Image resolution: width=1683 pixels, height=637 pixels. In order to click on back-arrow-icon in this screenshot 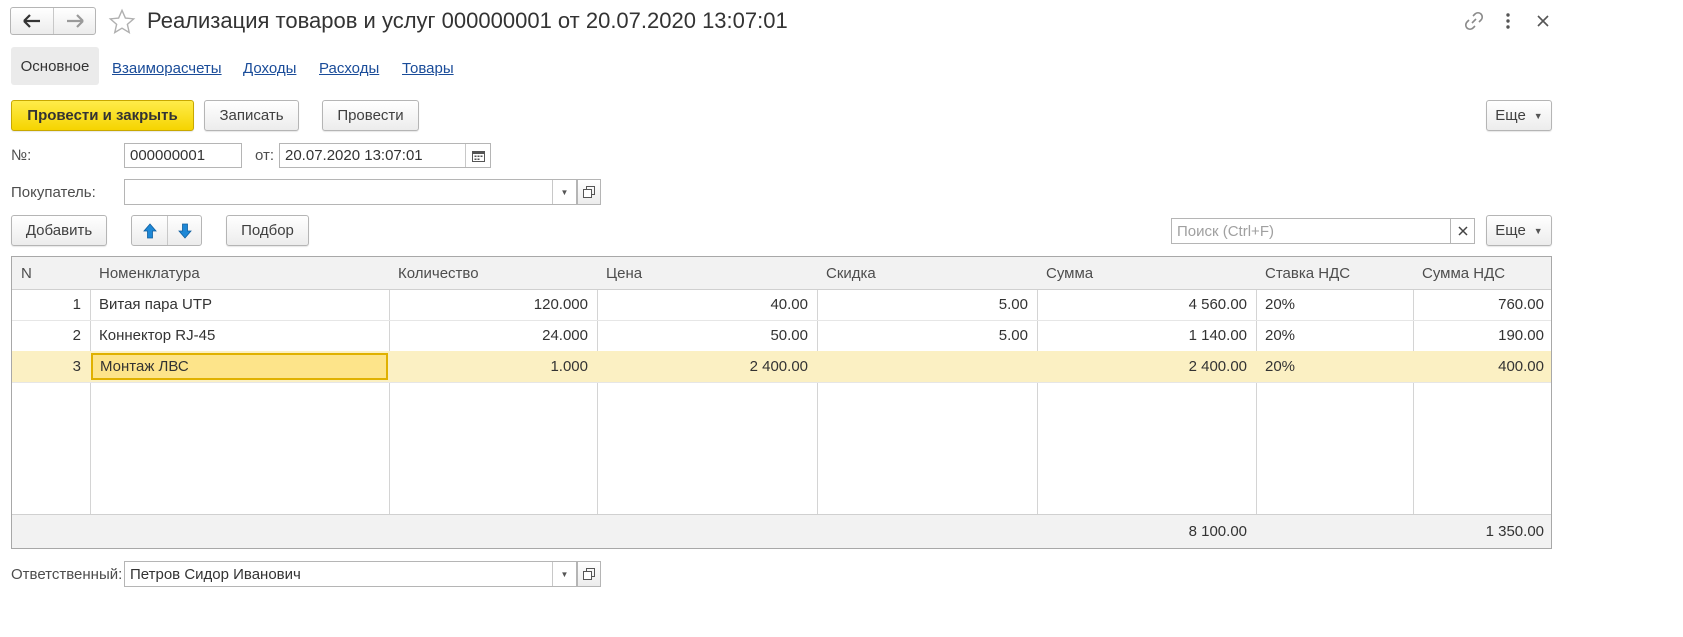, I will do `click(32, 21)`.